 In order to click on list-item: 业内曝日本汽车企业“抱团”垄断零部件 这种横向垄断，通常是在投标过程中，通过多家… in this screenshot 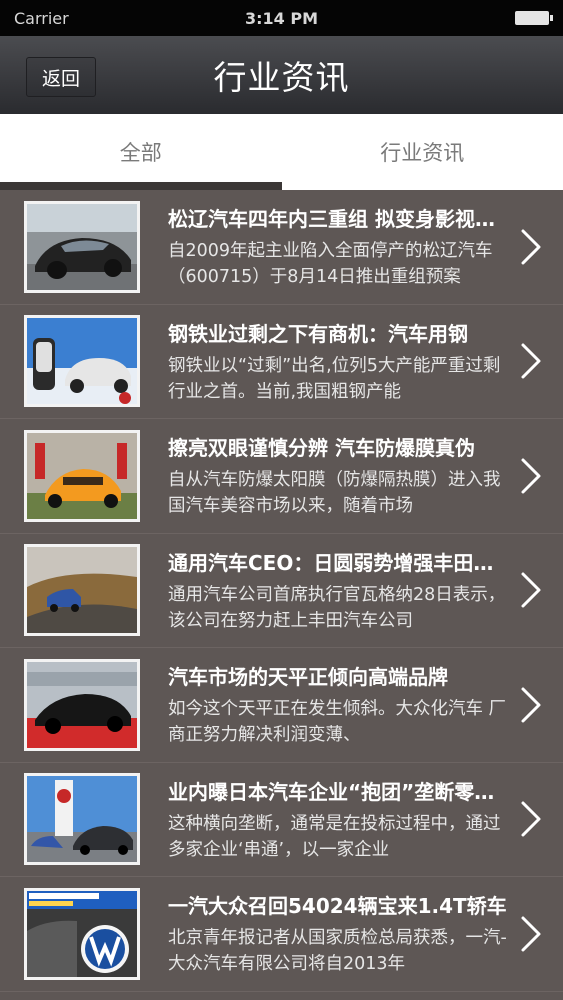, I will do `click(281, 820)`.